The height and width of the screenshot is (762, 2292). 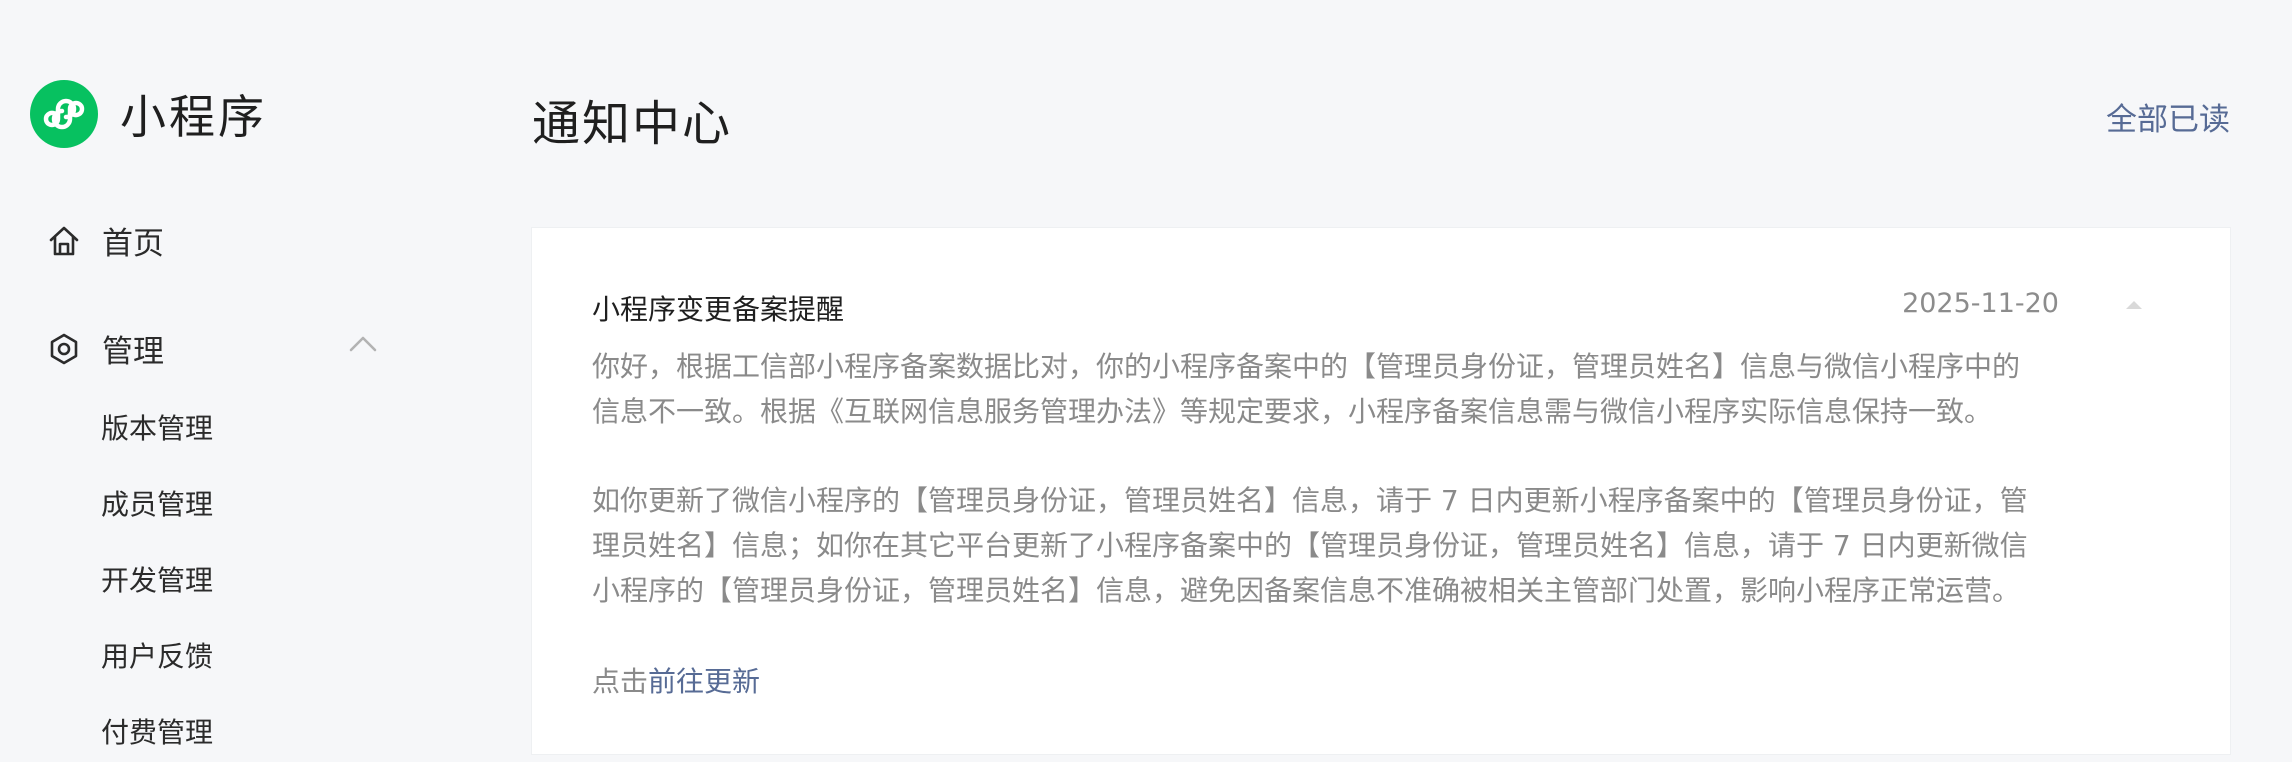 I want to click on page-title: 通知中心, so click(x=632, y=124).